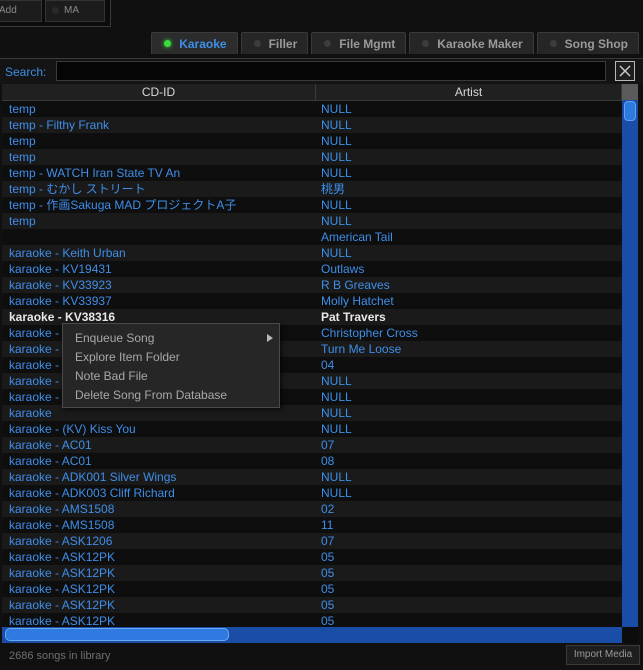 The width and height of the screenshot is (643, 670). I want to click on table-row: karaoke - KV33923 R B Greaves, so click(312, 285).